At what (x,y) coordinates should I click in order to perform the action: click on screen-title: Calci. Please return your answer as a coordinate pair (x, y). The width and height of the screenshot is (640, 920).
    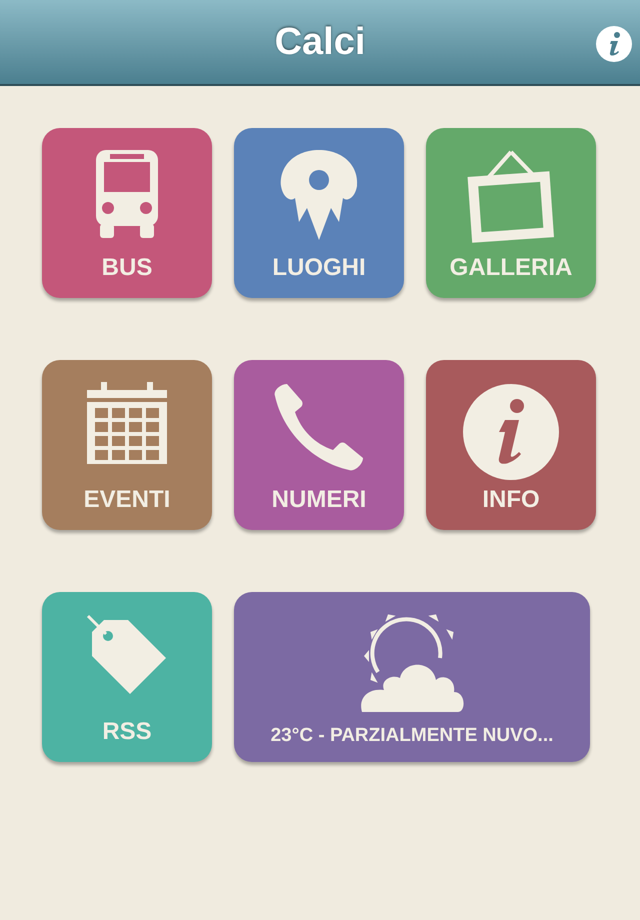
    Looking at the image, I should click on (320, 42).